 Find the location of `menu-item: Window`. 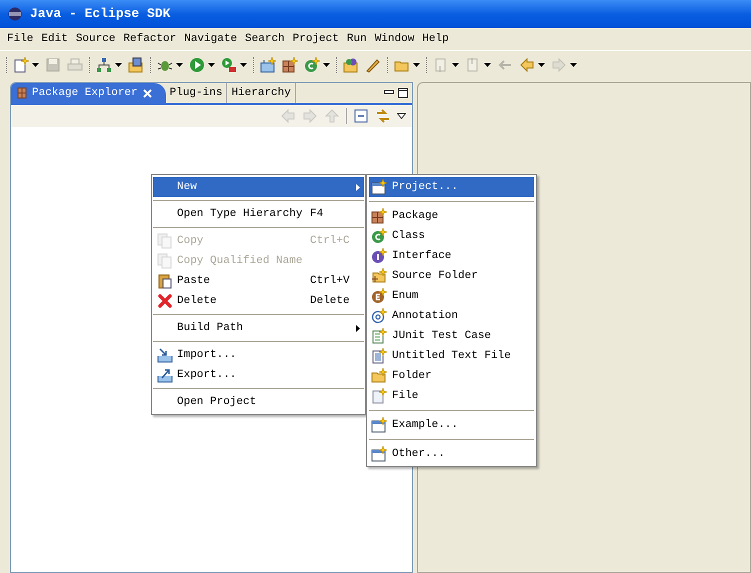

menu-item: Window is located at coordinates (395, 39).